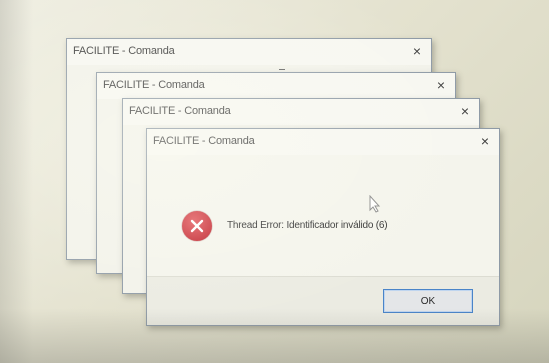 This screenshot has width=549, height=363. Describe the element at coordinates (375, 204) in the screenshot. I see `mouse-cursor-icon` at that location.